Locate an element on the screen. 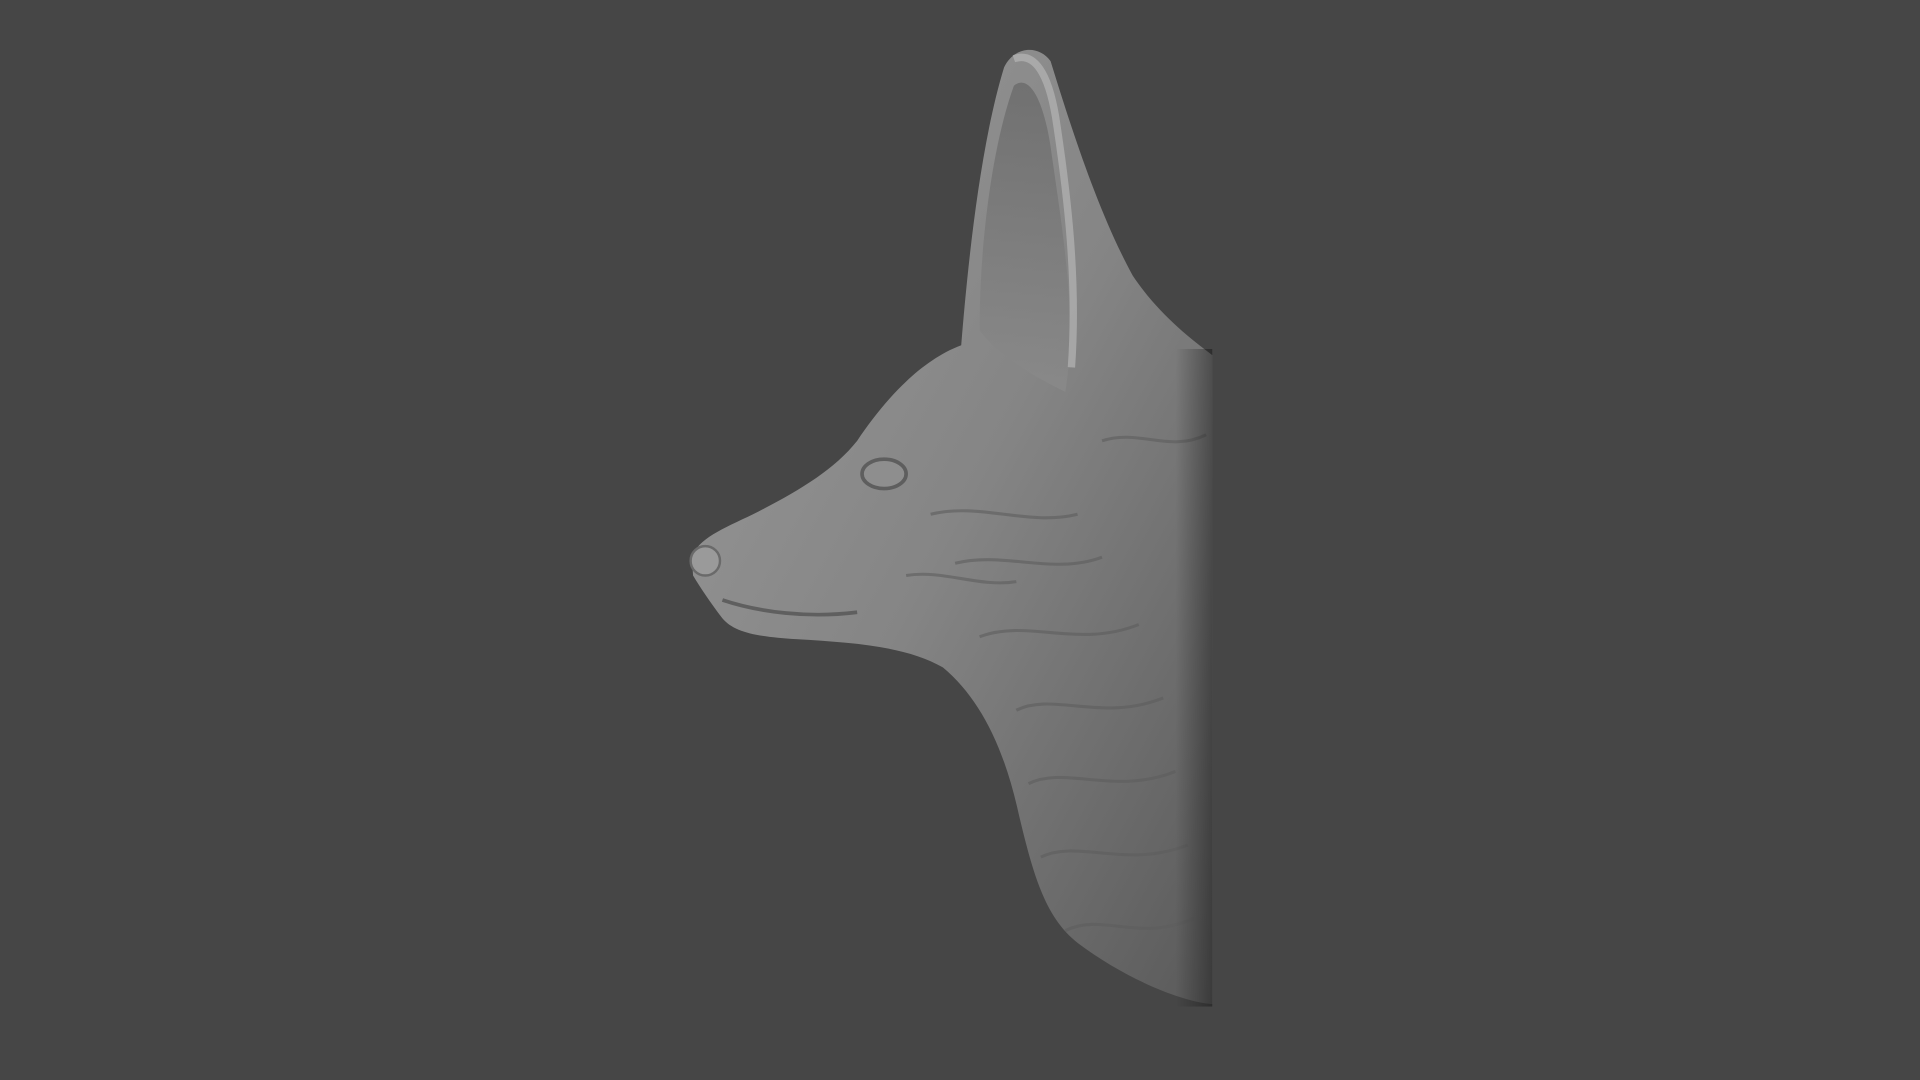 The height and width of the screenshot is (1080, 1920). eye is located at coordinates (884, 474).